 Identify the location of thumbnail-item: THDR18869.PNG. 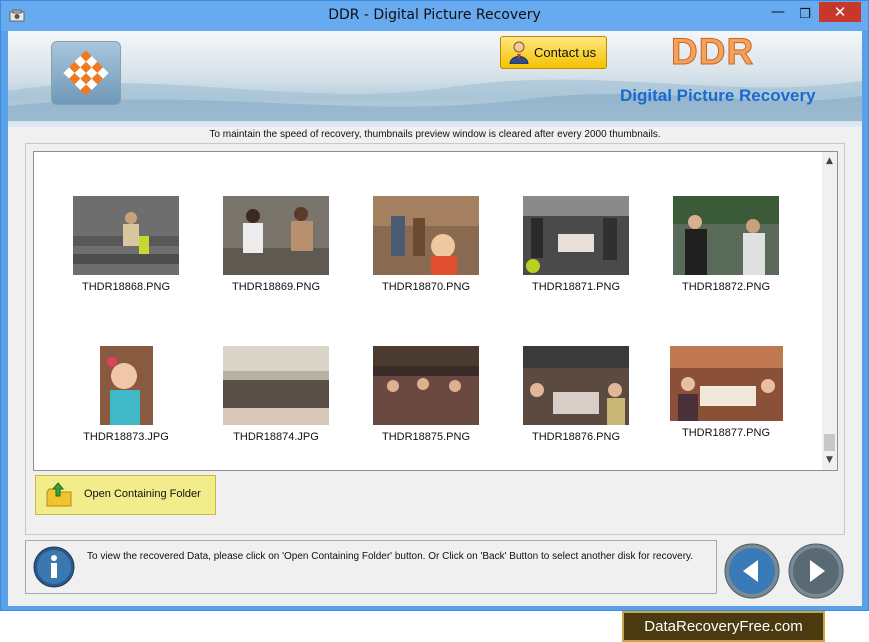
(276, 244).